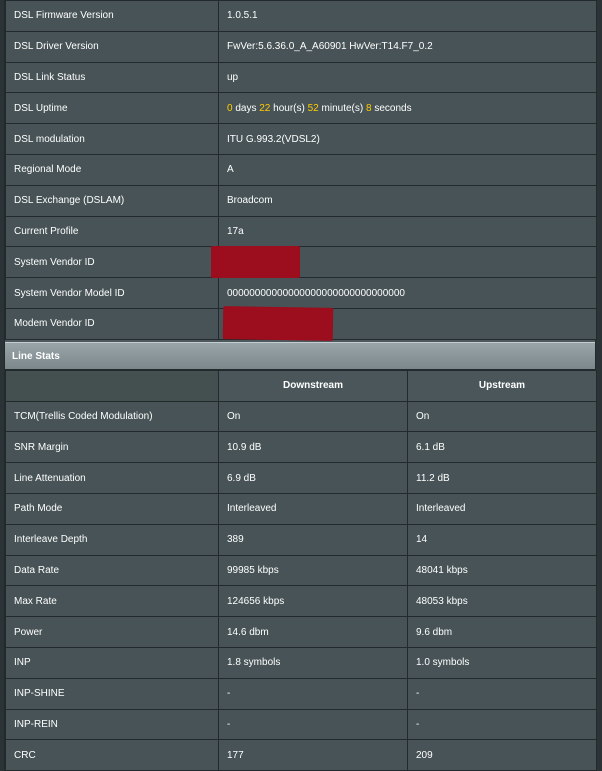  Describe the element at coordinates (112, 200) in the screenshot. I see `row-label: DSL Exchange (DSLAM)` at that location.